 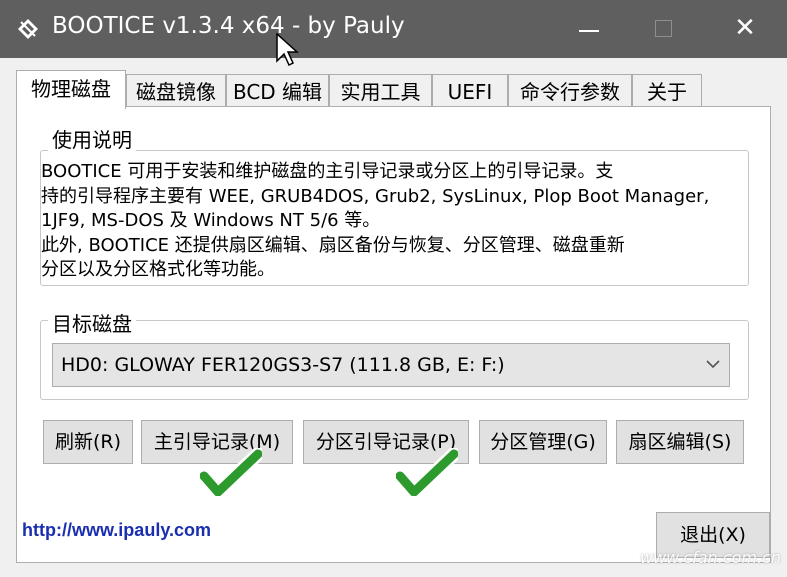 I want to click on close-icon: ✕, so click(x=745, y=28).